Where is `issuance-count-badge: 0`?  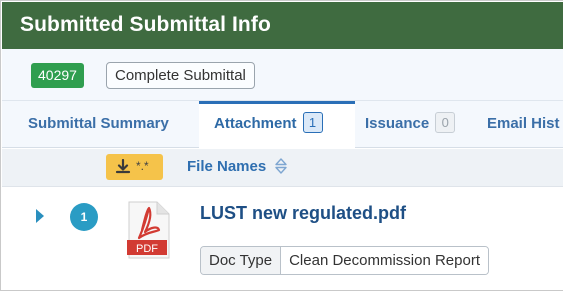 issuance-count-badge: 0 is located at coordinates (445, 122).